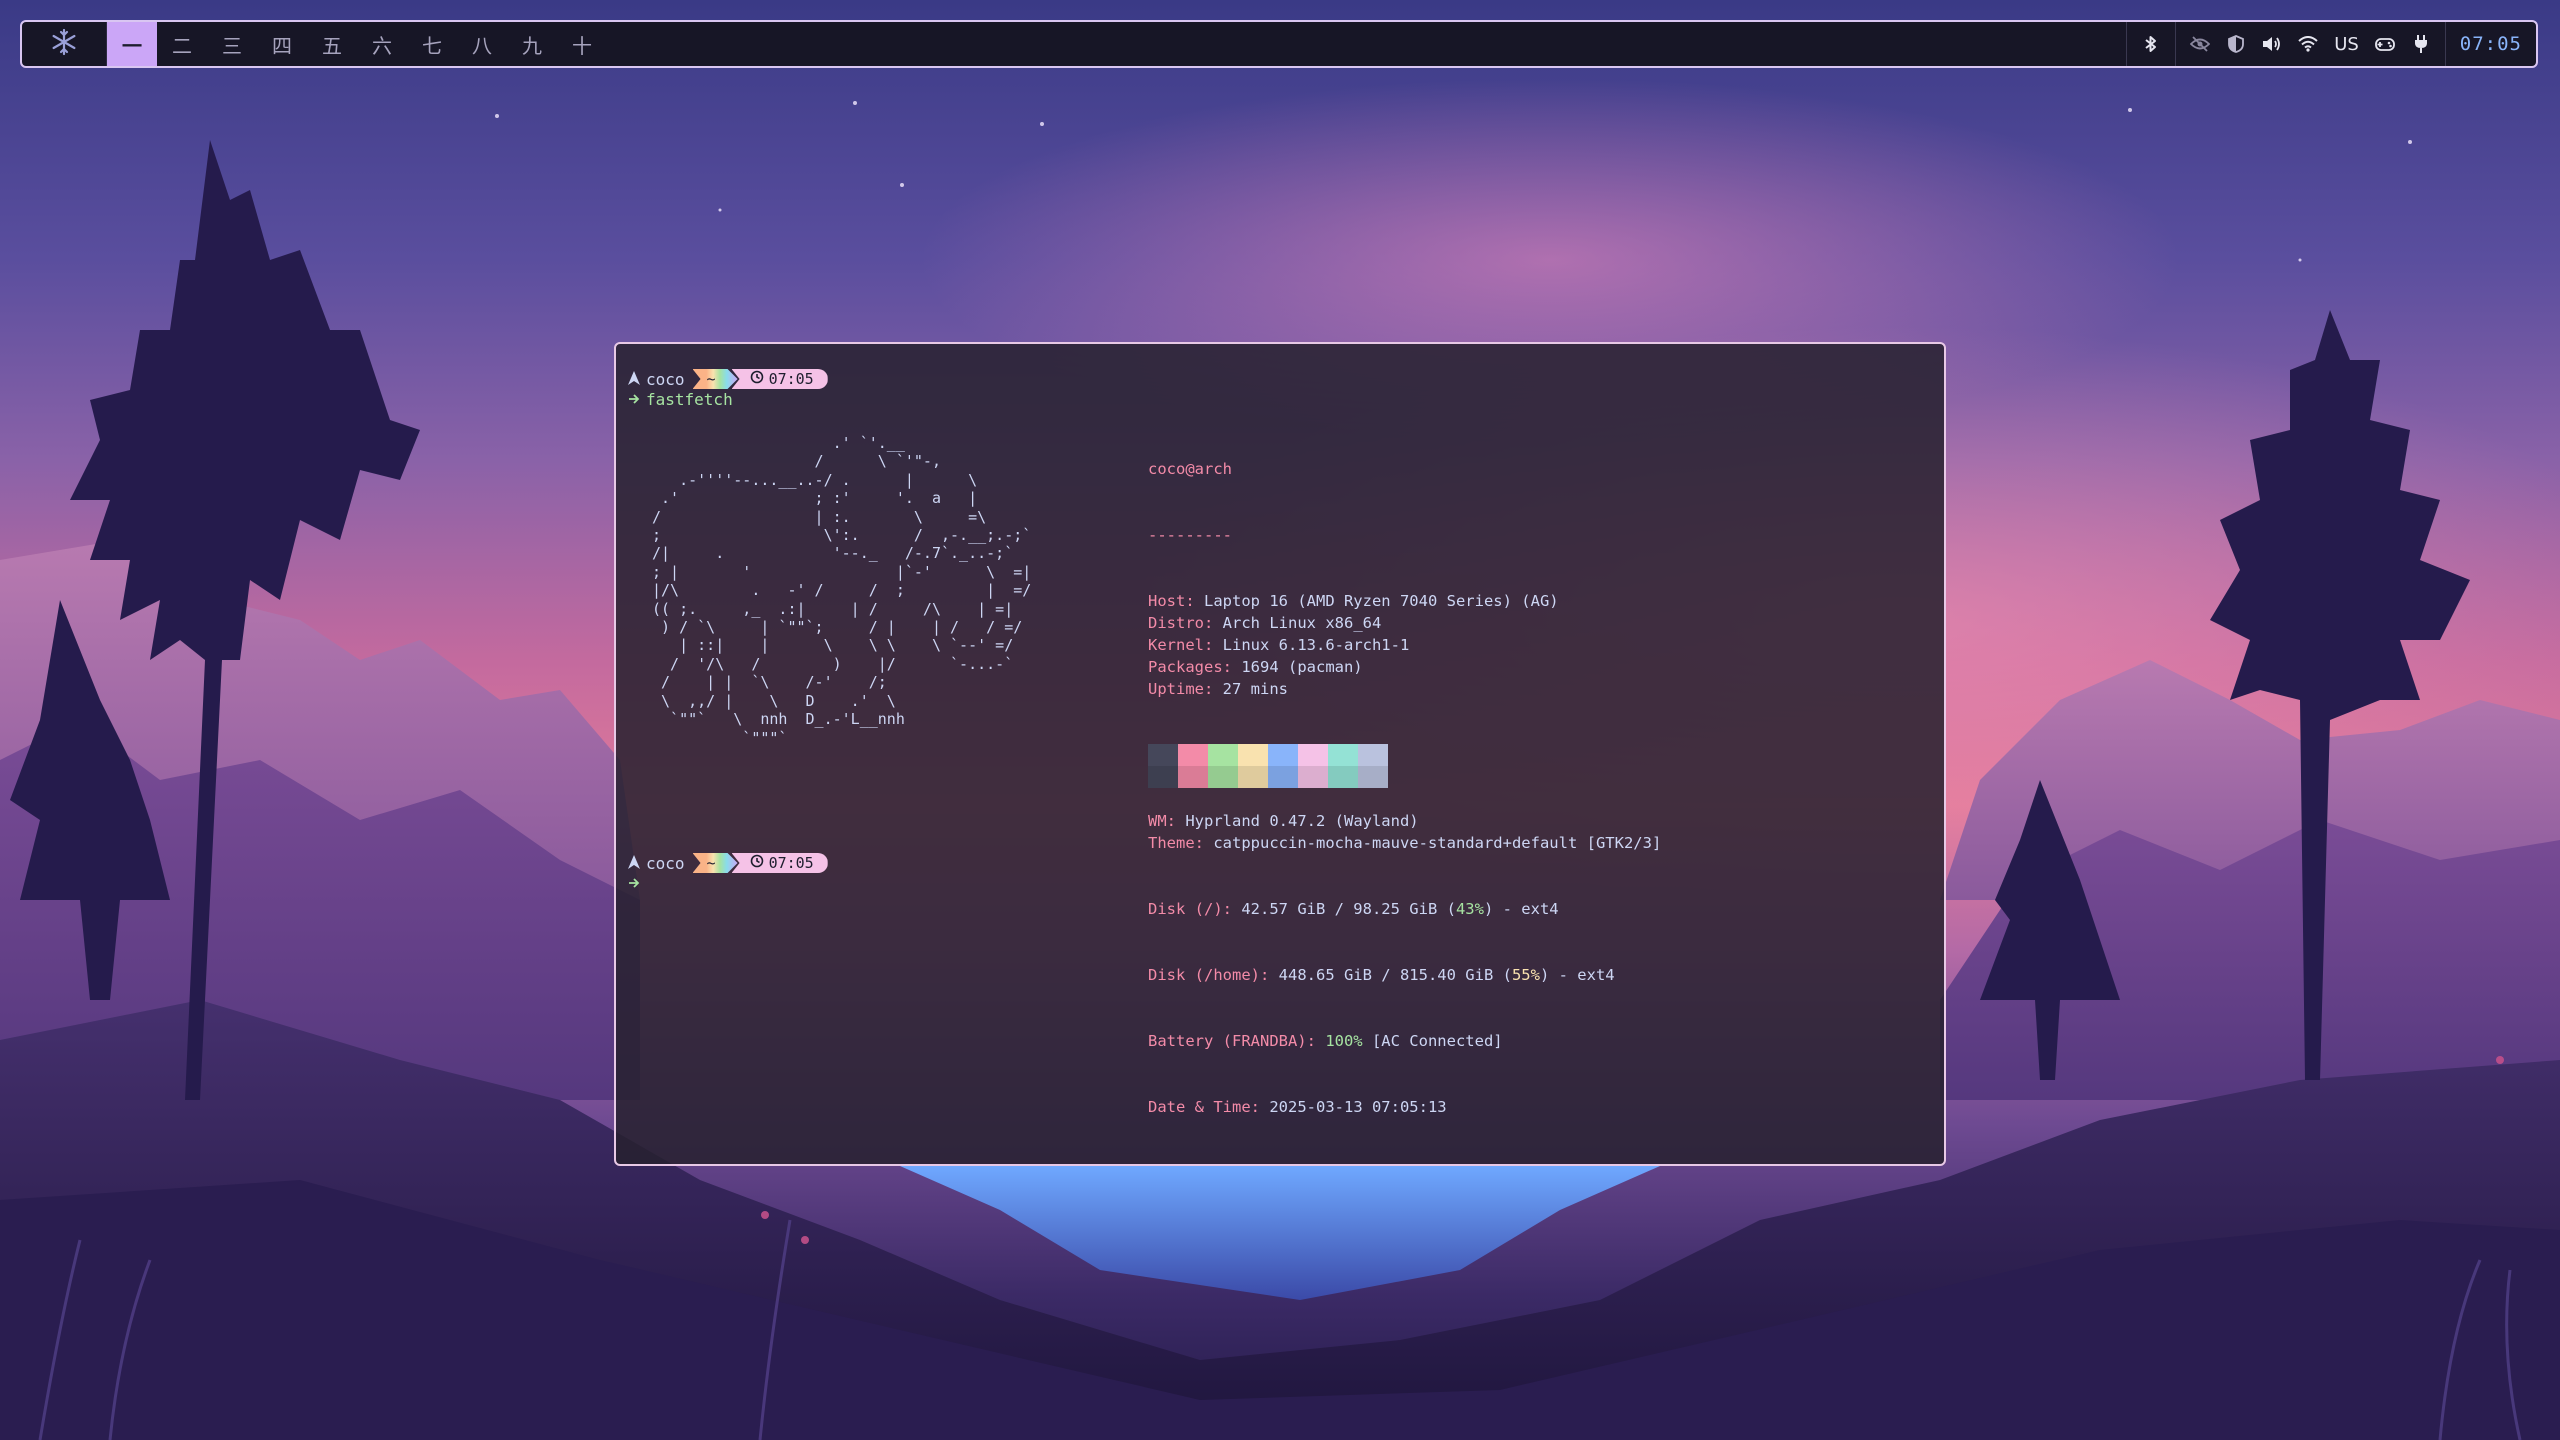 Image resolution: width=2560 pixels, height=1440 pixels. I want to click on info-row-distro: Distro: Arch Linux x86_64, so click(1265, 623).